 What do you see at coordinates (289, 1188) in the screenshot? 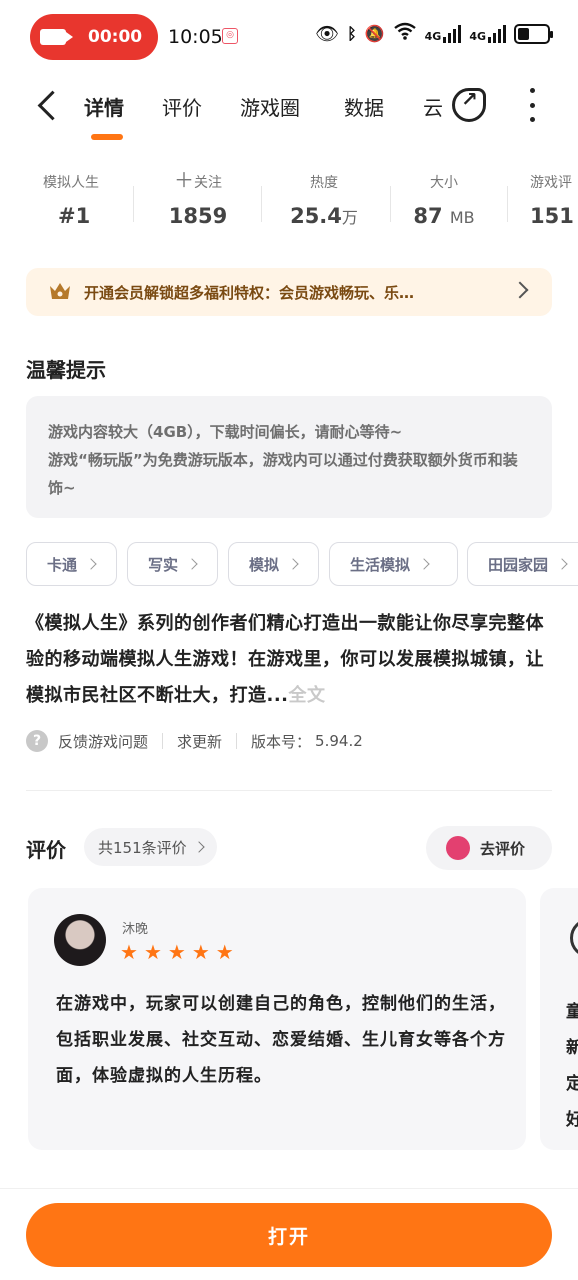
I see `bottom-bar-divider` at bounding box center [289, 1188].